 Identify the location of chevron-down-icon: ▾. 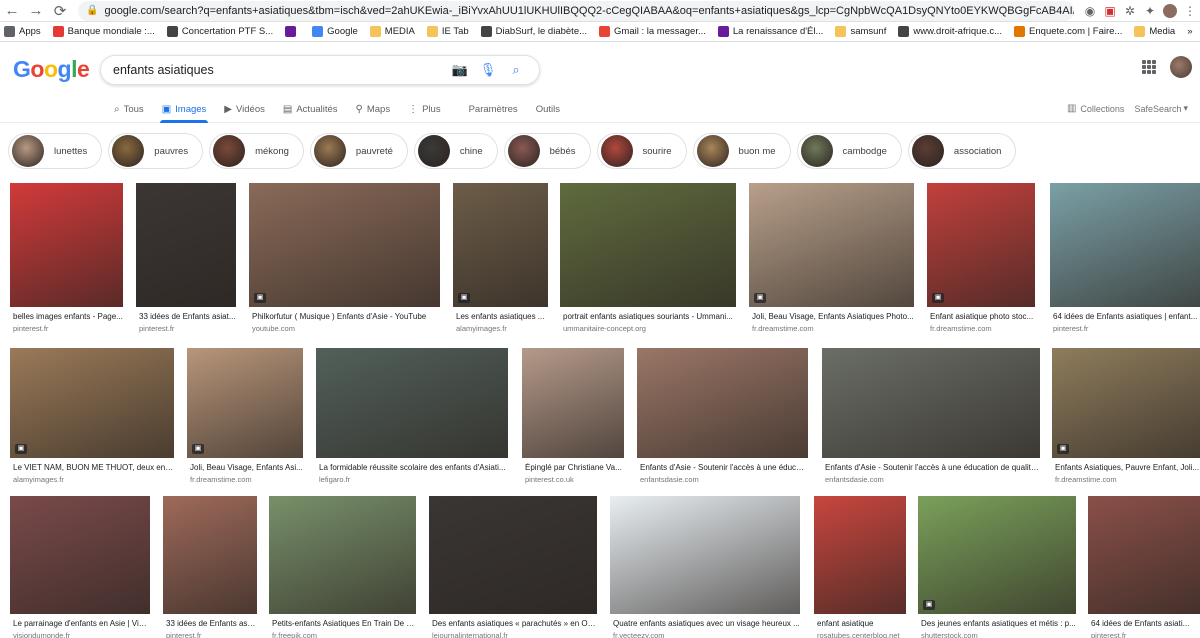
(1185, 108).